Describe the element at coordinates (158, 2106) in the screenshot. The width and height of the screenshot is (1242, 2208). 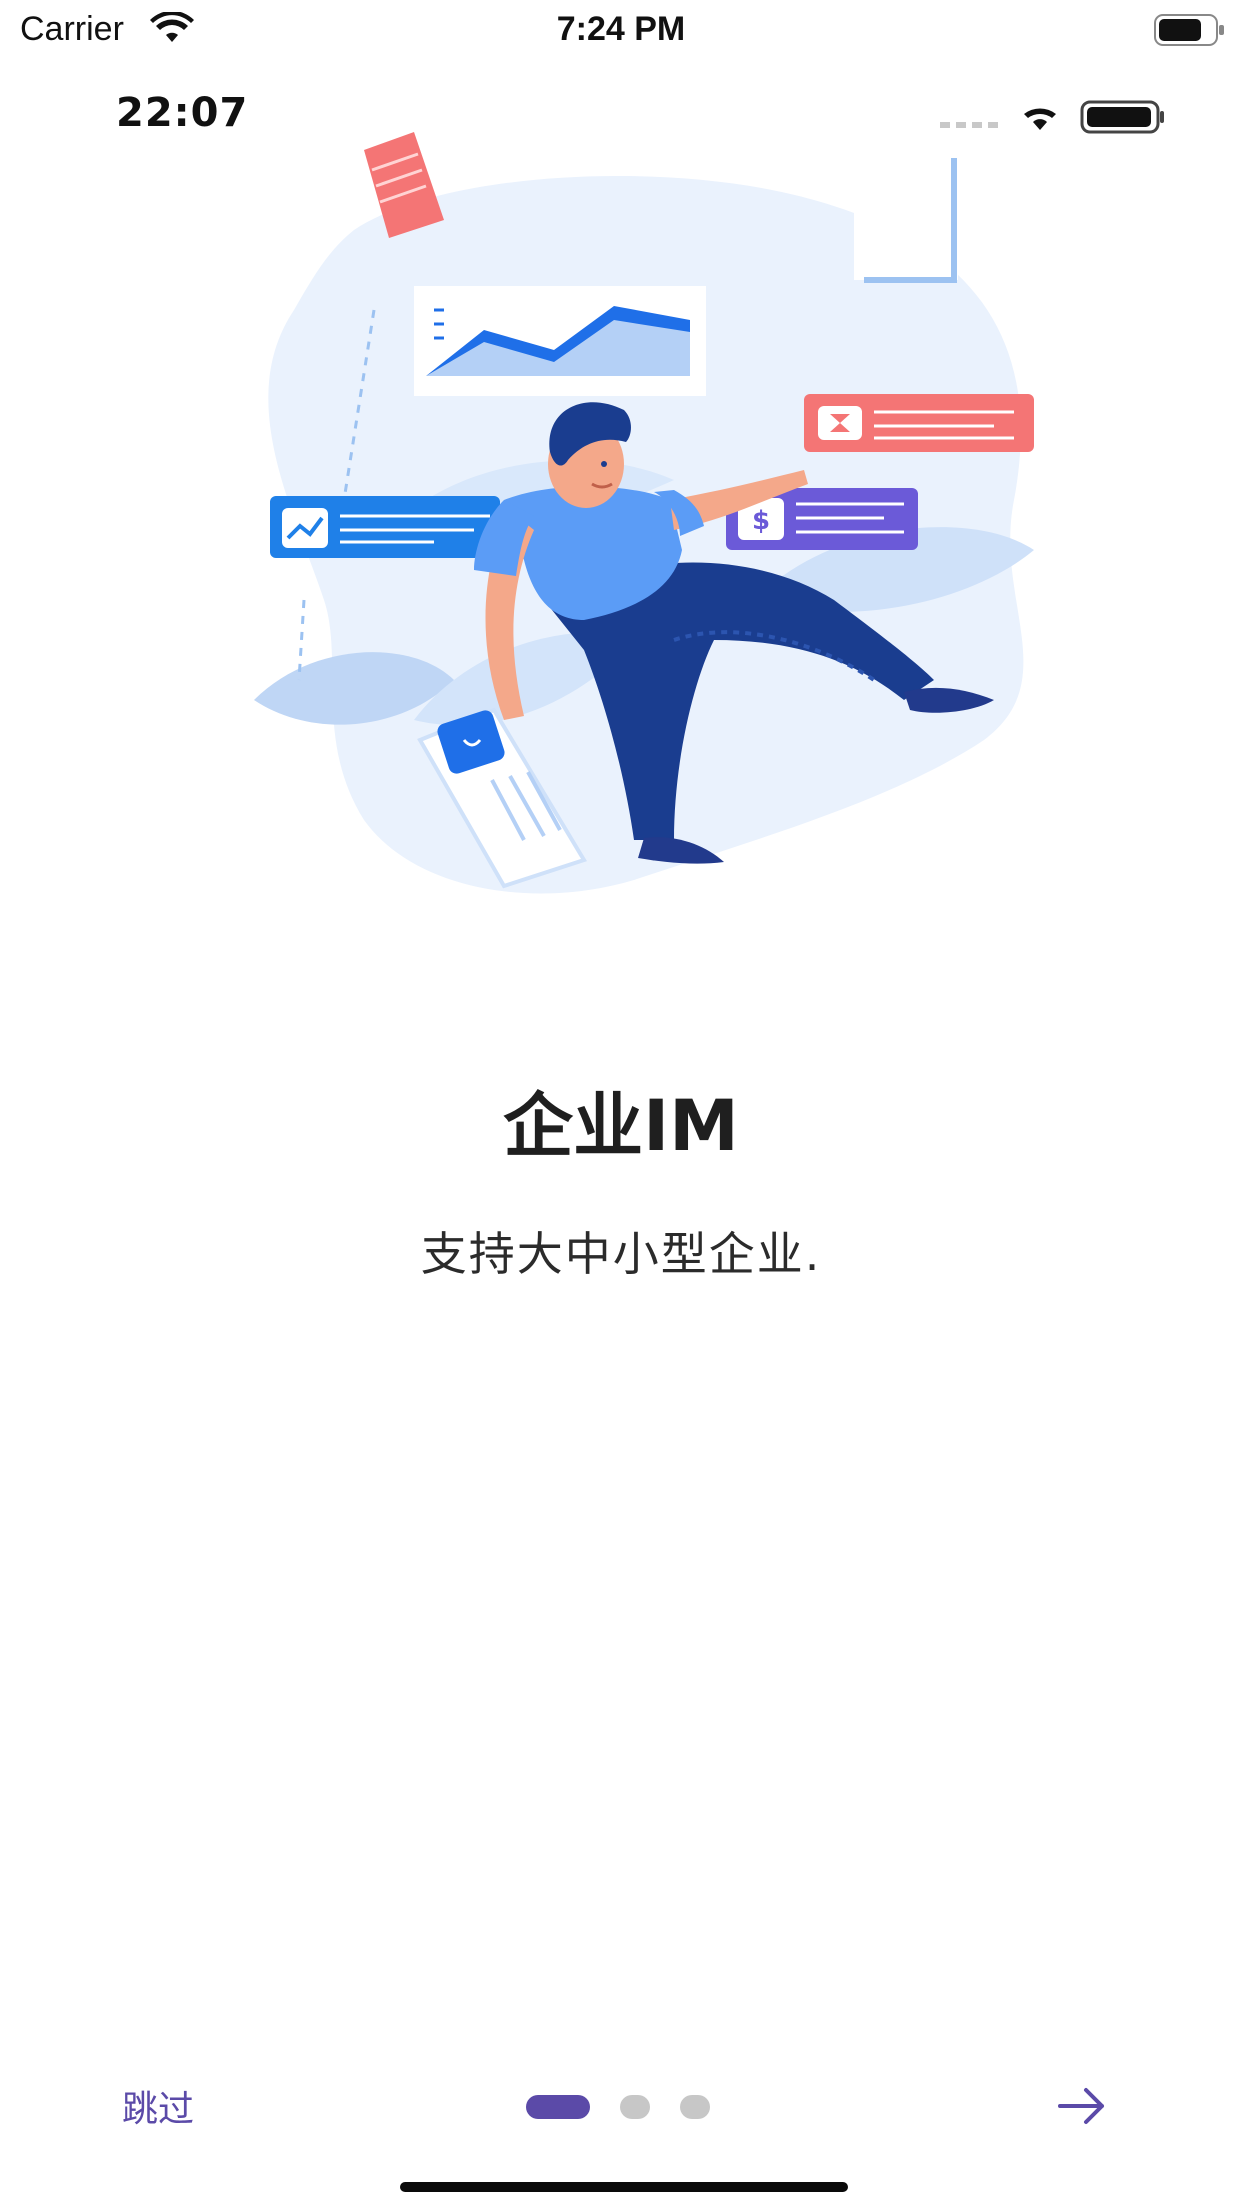
I see `skip-button: 跳过` at that location.